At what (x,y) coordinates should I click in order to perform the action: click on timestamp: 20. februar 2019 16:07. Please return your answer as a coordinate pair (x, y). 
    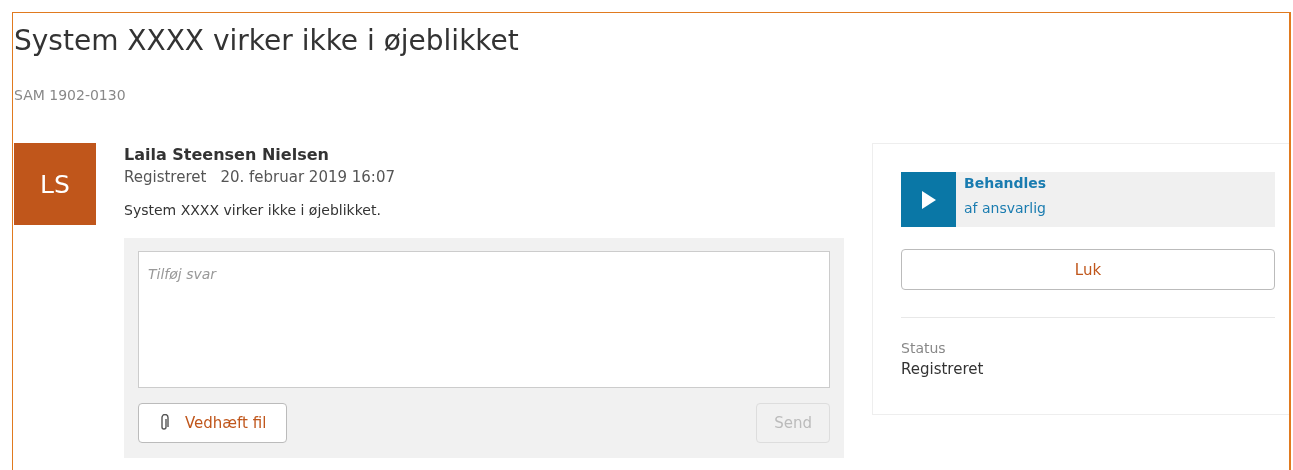
    Looking at the image, I should click on (307, 177).